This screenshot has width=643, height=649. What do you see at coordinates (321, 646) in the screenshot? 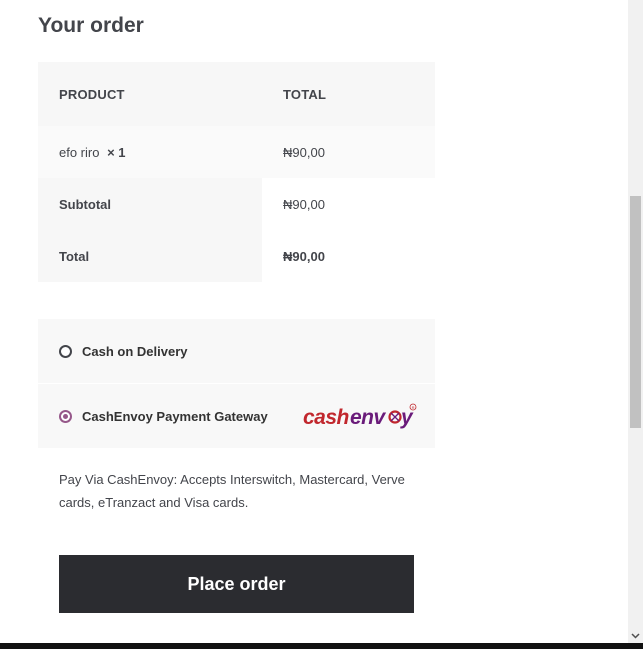
I see `bottom-edge-bar` at bounding box center [321, 646].